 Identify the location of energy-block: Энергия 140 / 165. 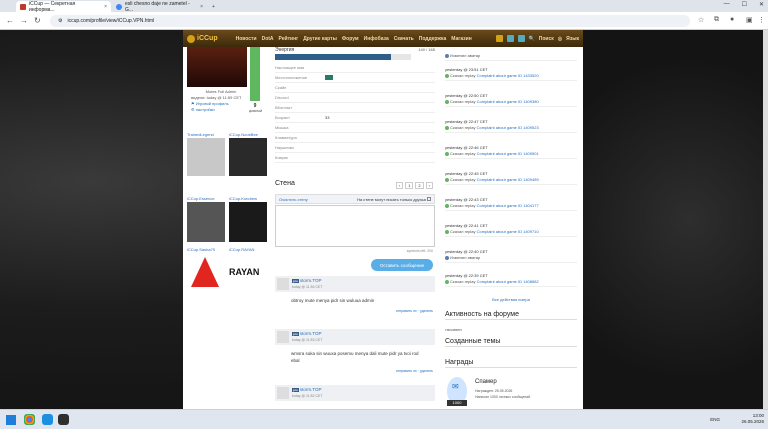
(356, 53).